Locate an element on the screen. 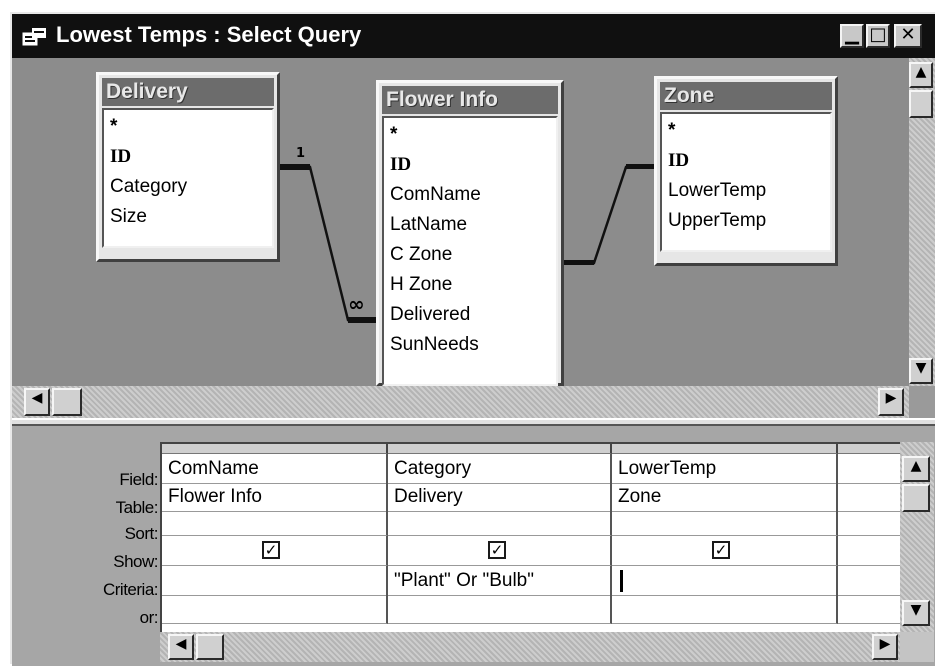 The image size is (935, 666). field-delivered: Delivered is located at coordinates (473, 315).